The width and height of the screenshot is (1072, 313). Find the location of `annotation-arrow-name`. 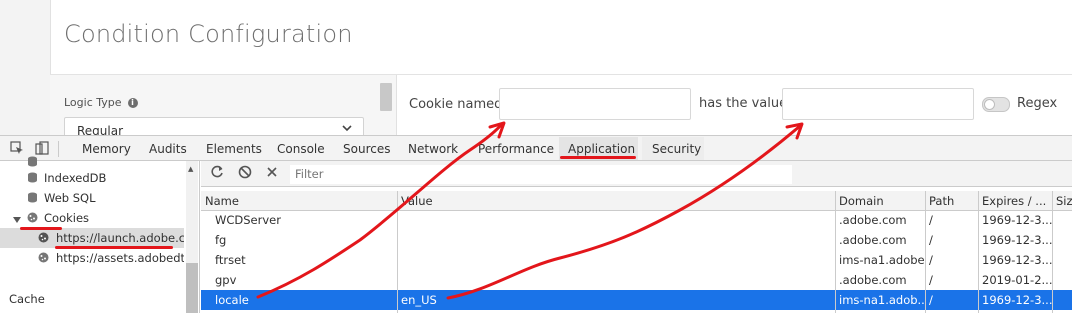

annotation-arrow-name is located at coordinates (380, 210).